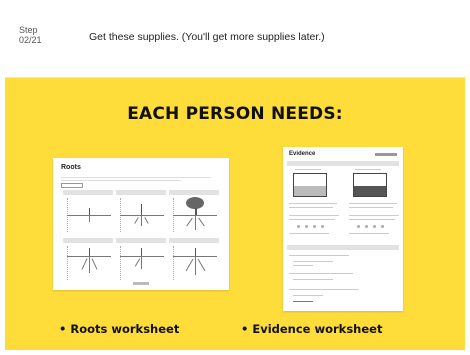  What do you see at coordinates (343, 229) in the screenshot?
I see `evidence-worksheet-image: Evidence` at bounding box center [343, 229].